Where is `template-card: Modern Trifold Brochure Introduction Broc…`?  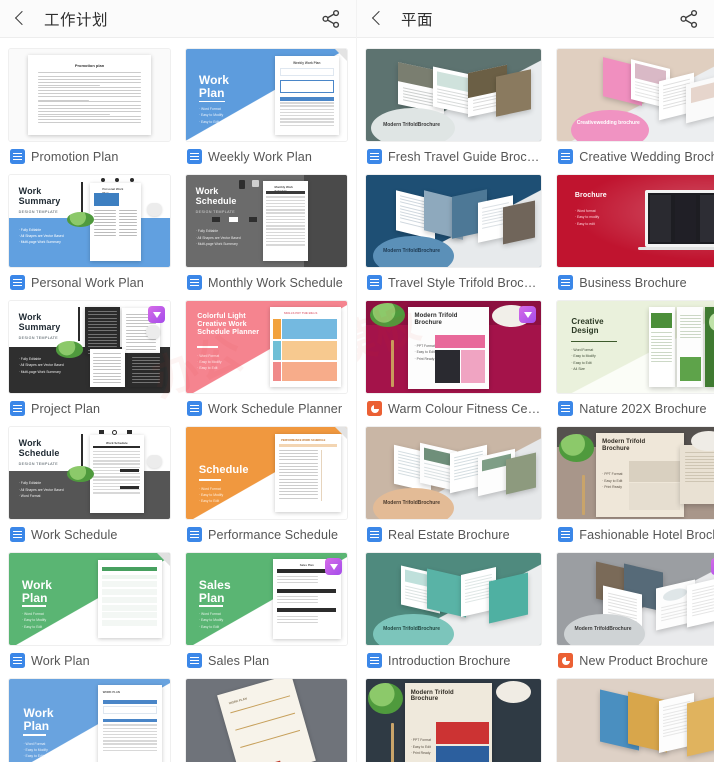 template-card: Modern Trifold Brochure Introduction Broc… is located at coordinates (454, 610).